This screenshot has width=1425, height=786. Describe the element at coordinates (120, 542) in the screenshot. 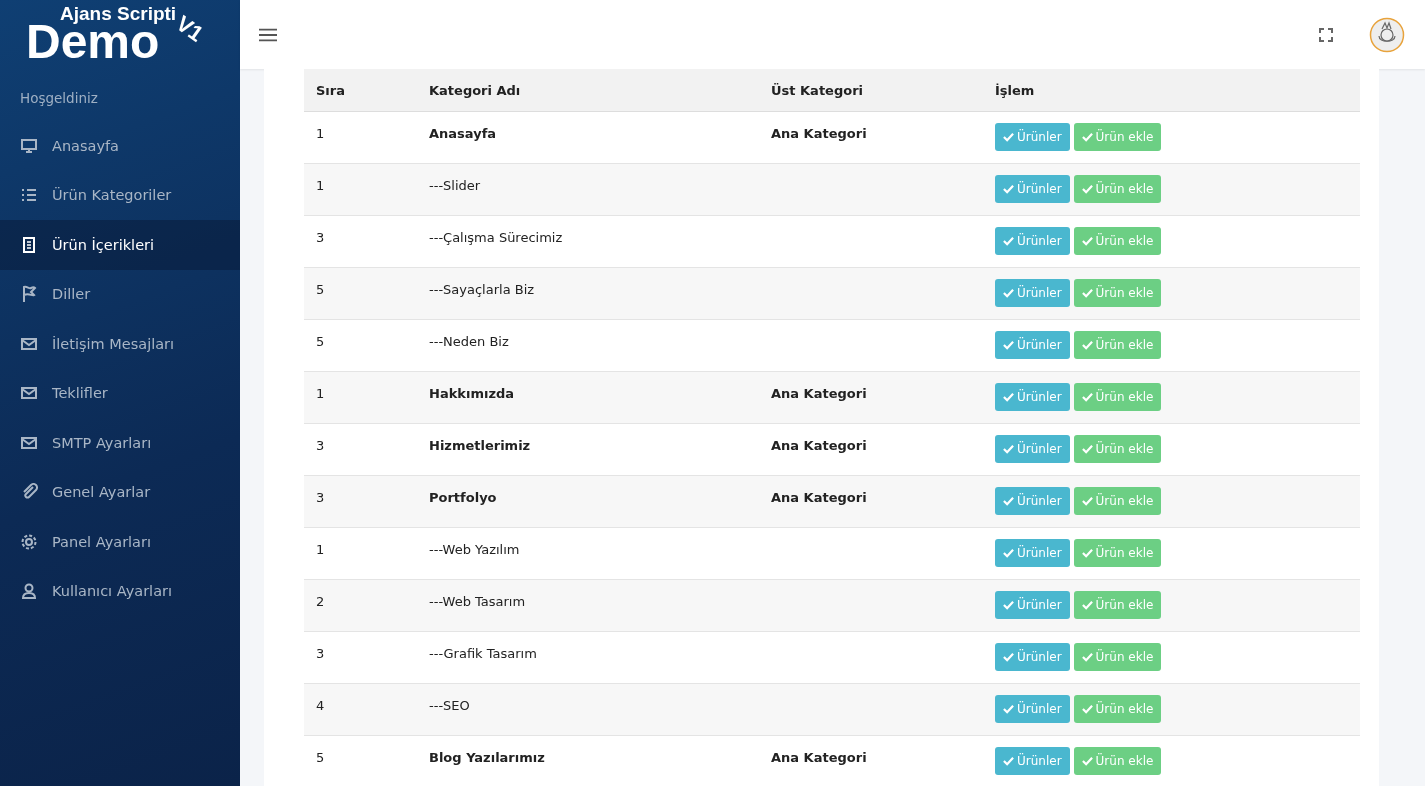

I see `sidebar-item: Panel Ayarları` at that location.